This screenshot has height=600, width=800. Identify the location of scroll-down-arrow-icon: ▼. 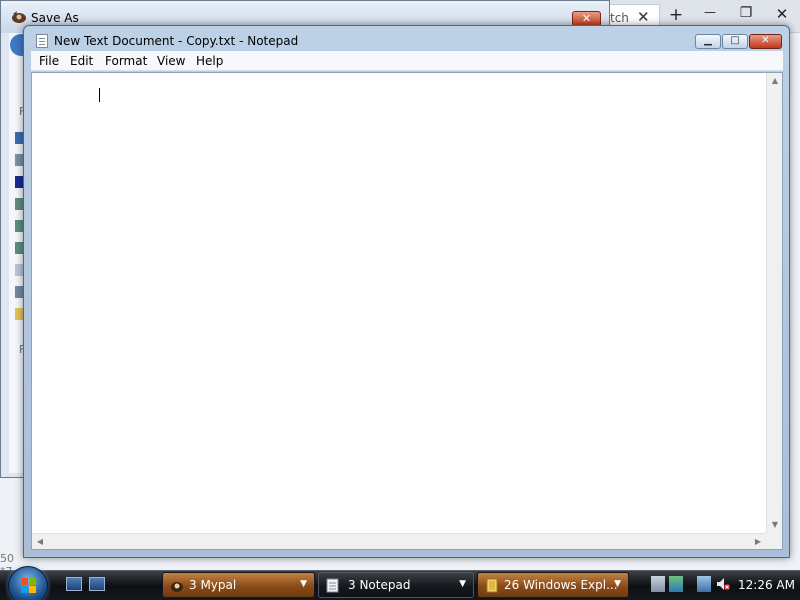
(775, 525).